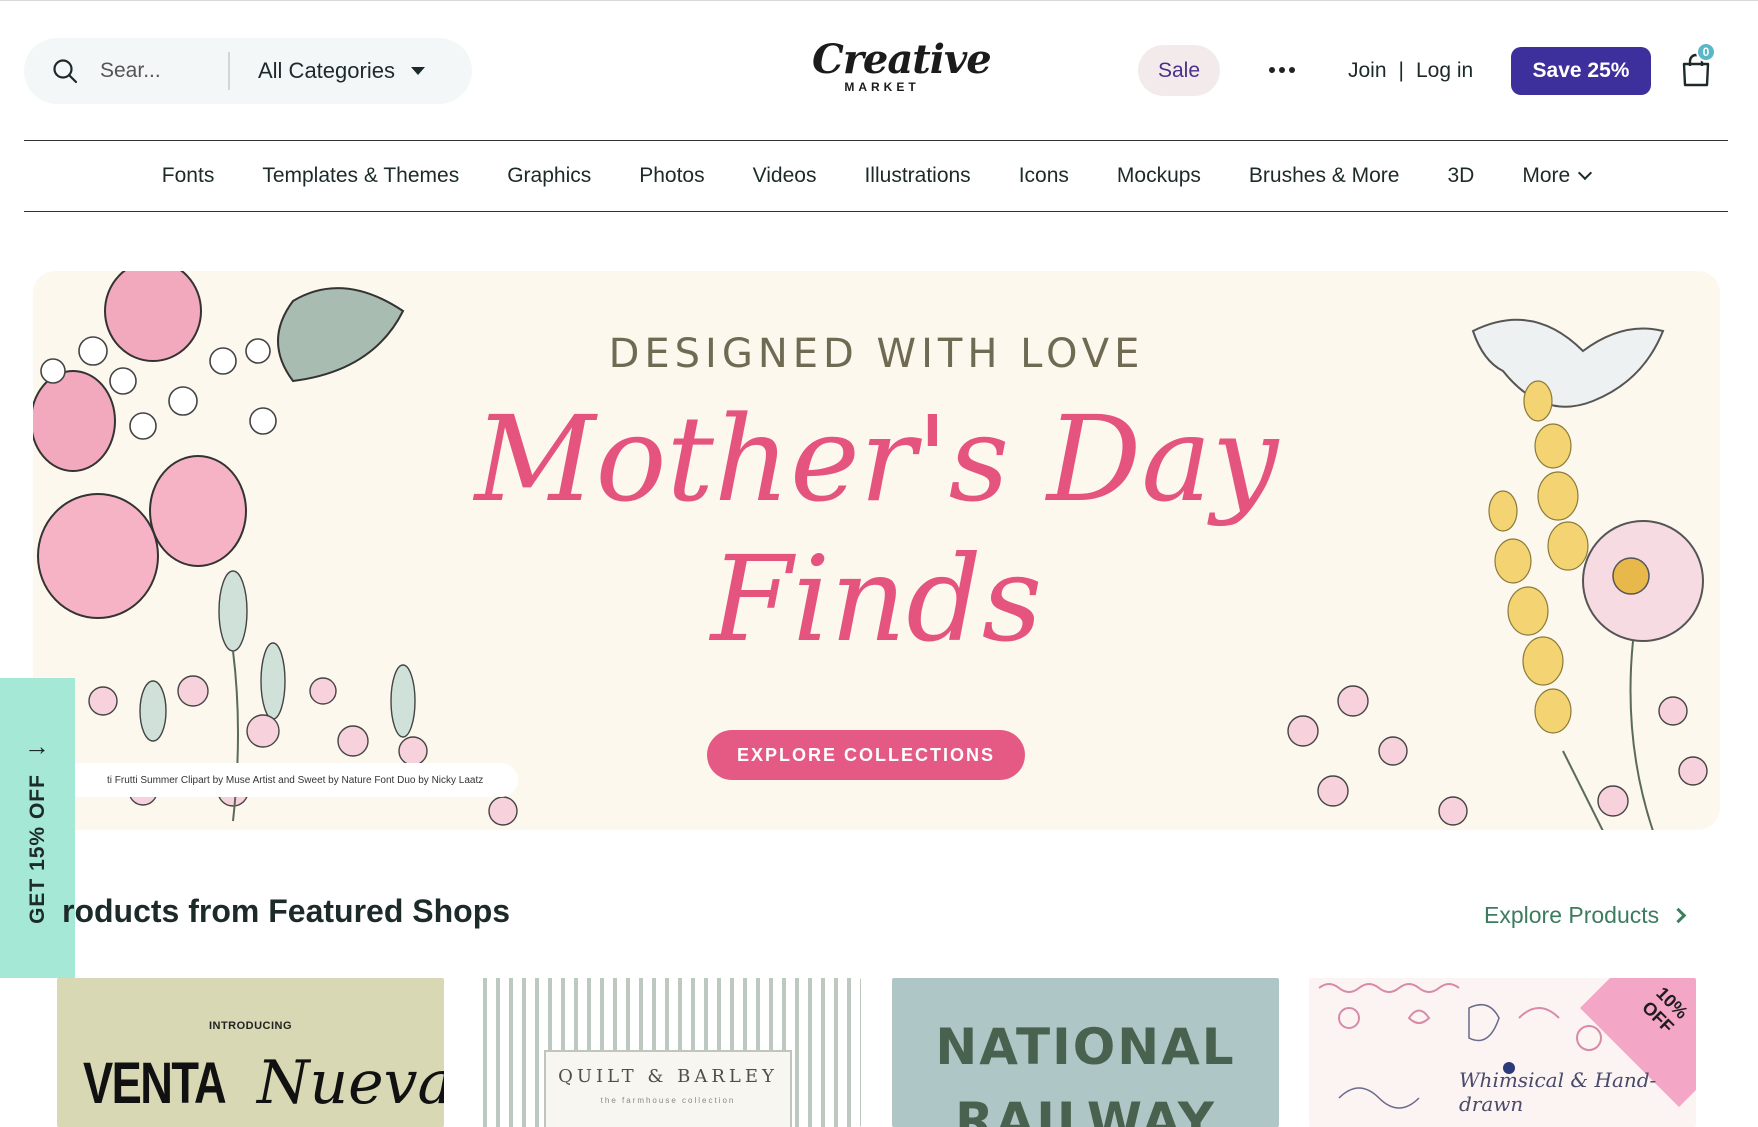  Describe the element at coordinates (170, 71) in the screenshot. I see `search-input` at that location.